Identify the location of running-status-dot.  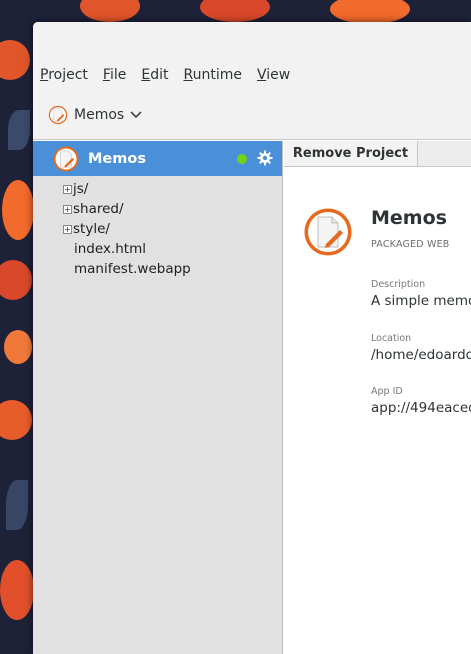
(242, 159).